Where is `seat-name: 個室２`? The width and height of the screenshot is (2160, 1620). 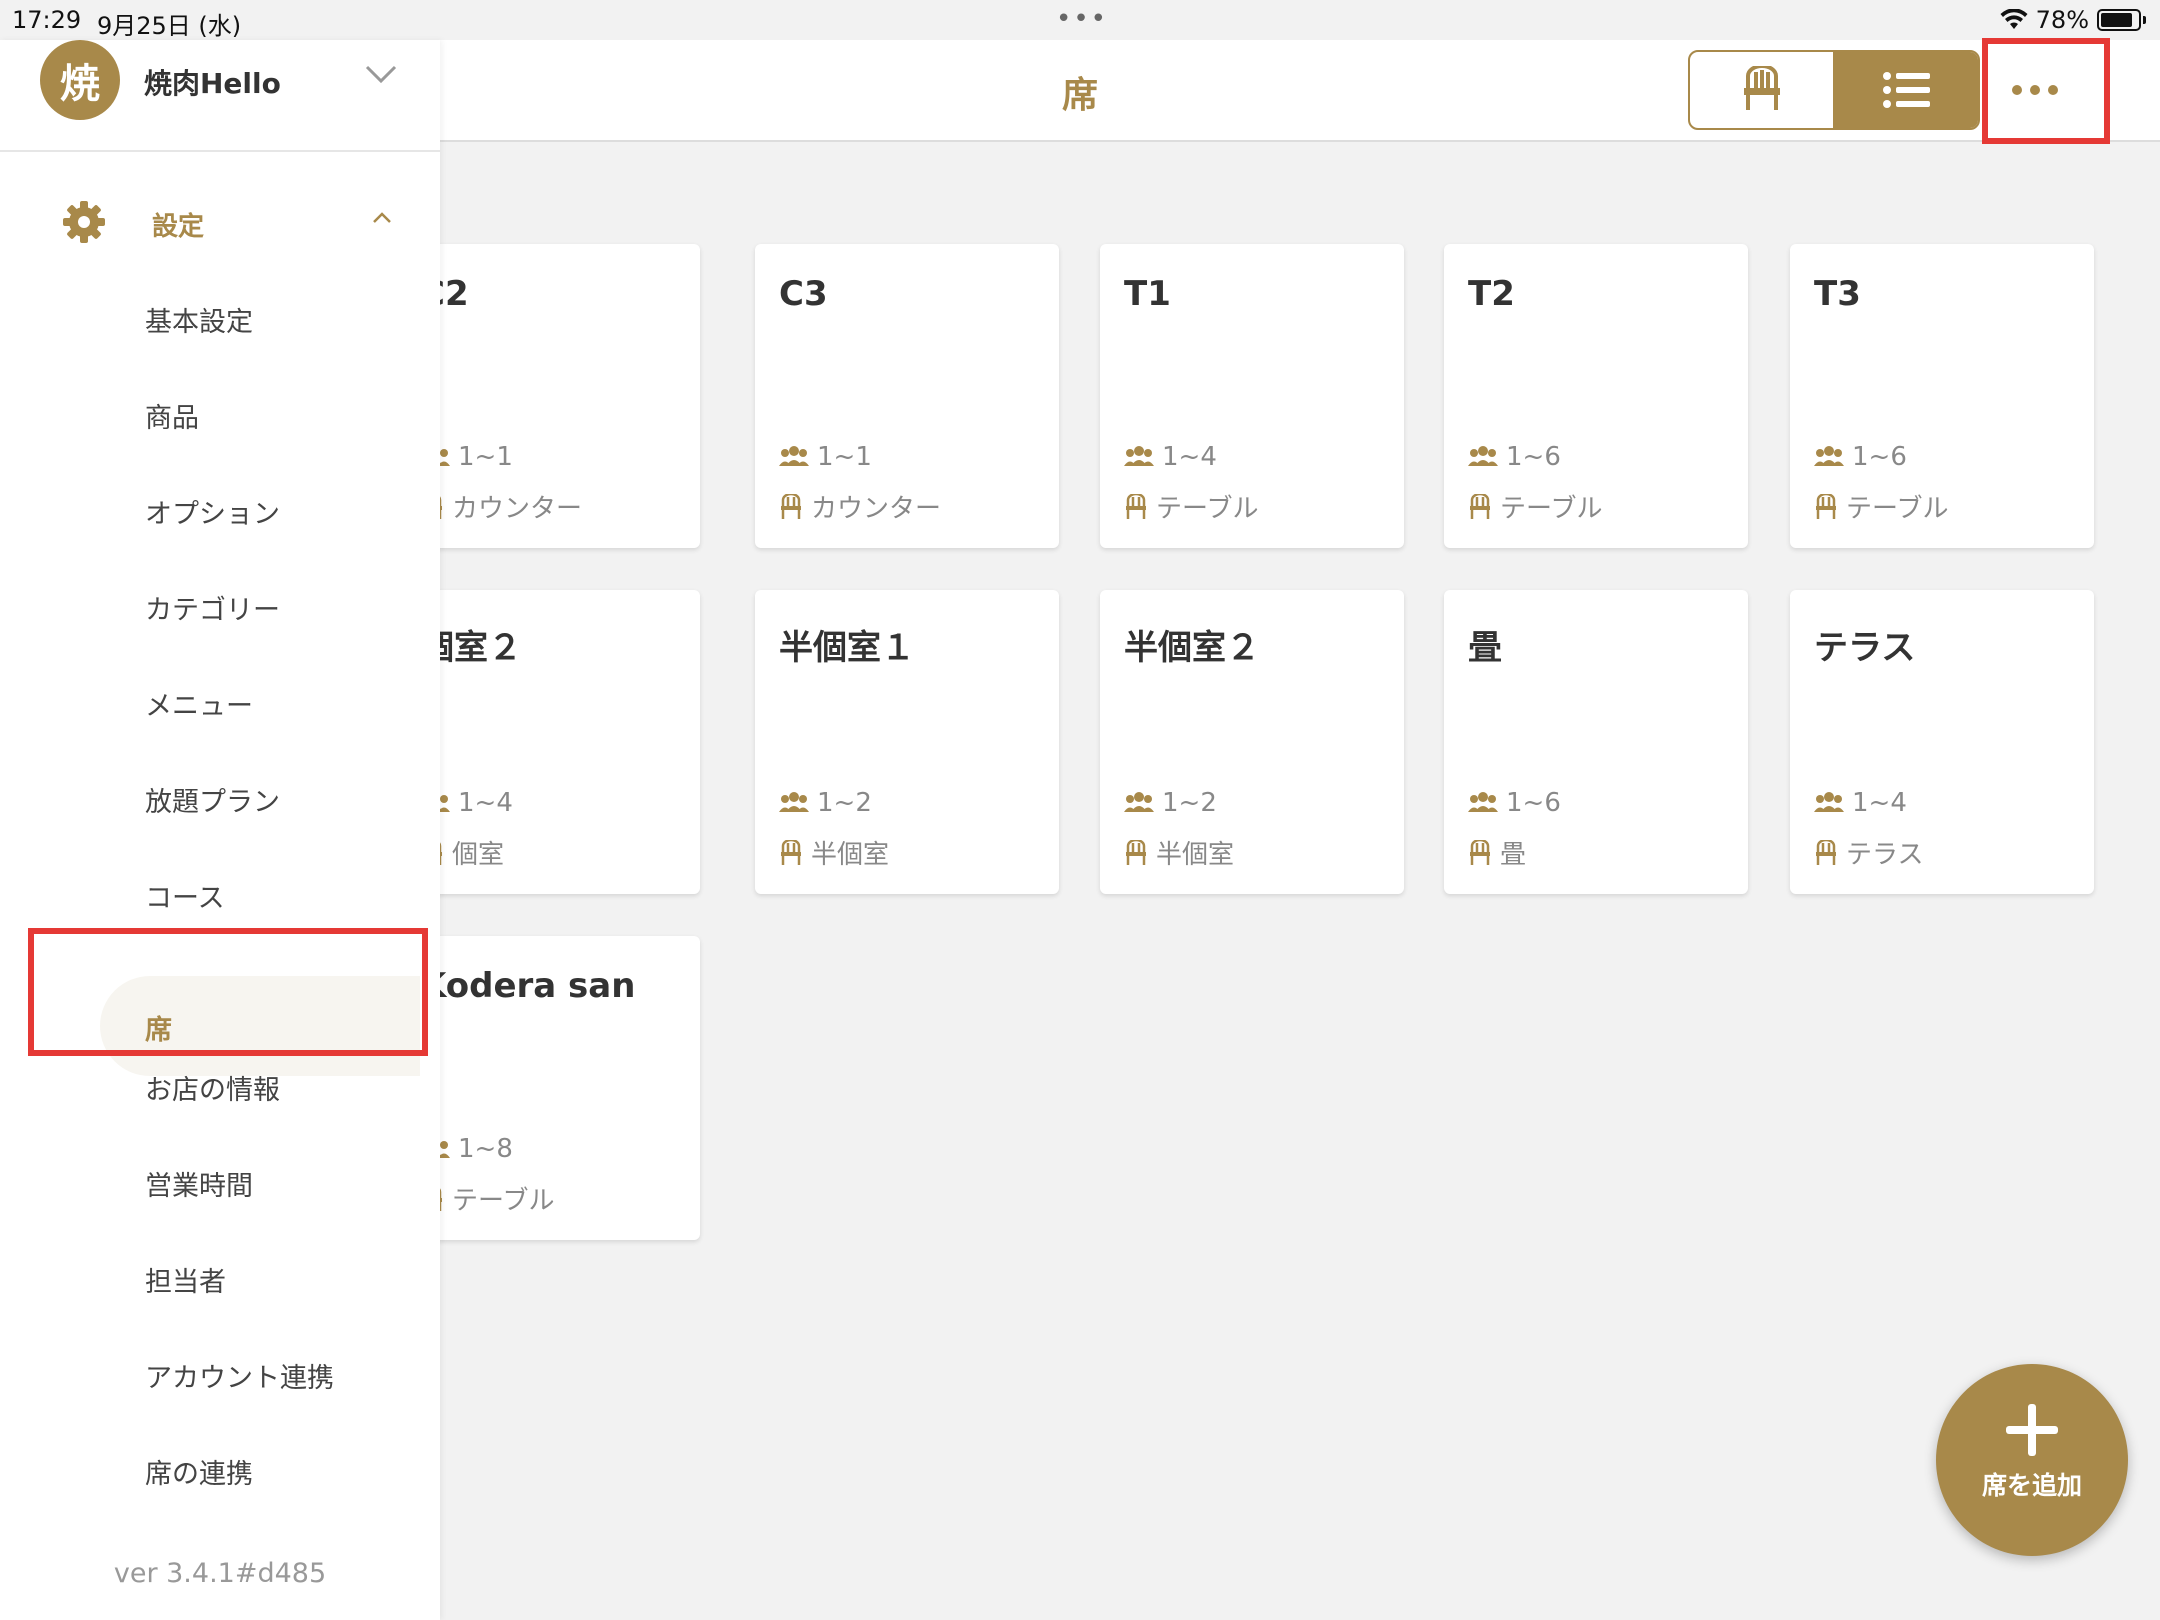 seat-name: 個室２ is located at coordinates (481, 648).